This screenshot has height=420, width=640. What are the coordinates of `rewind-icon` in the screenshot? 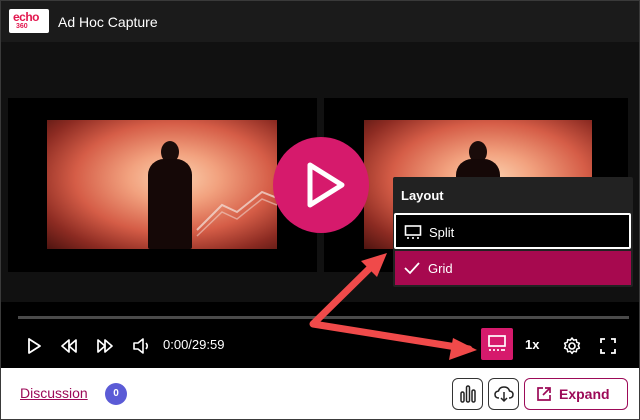 It's located at (69, 346).